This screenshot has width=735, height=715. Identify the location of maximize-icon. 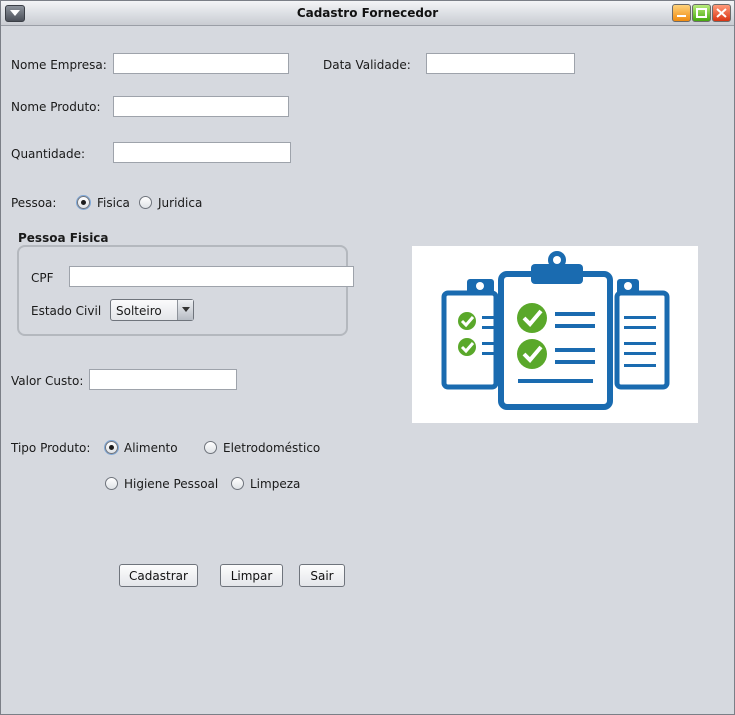
(701, 13).